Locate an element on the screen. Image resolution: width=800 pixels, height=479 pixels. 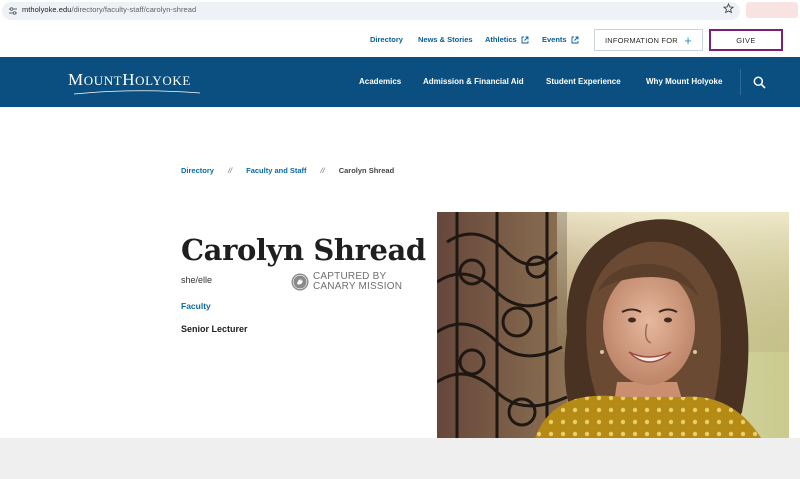
person-name: Carolyn Shread is located at coordinates (303, 250).